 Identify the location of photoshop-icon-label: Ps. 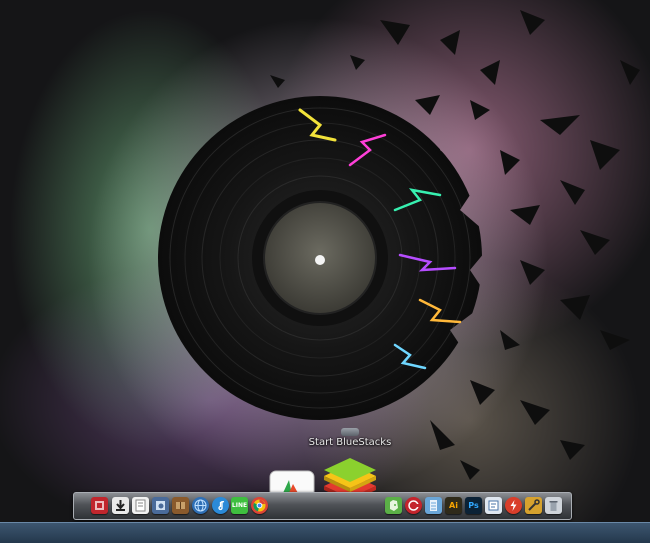
(473, 505).